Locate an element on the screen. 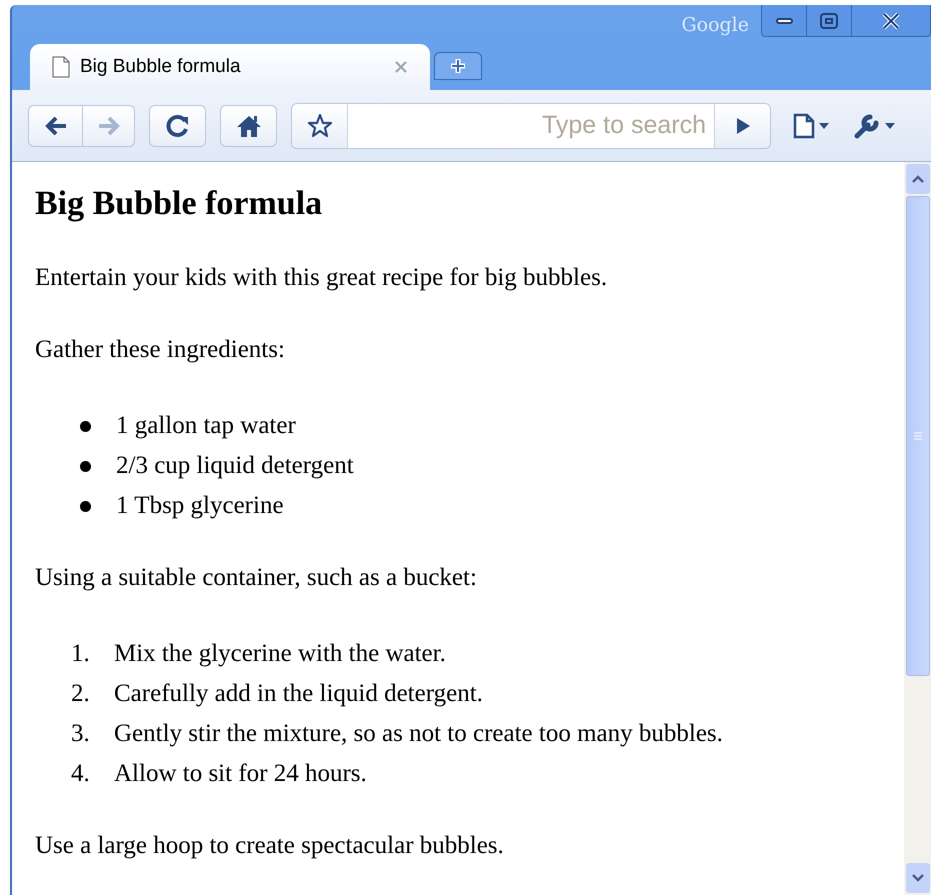 This screenshot has height=895, width=931. scrollbar is located at coordinates (917, 528).